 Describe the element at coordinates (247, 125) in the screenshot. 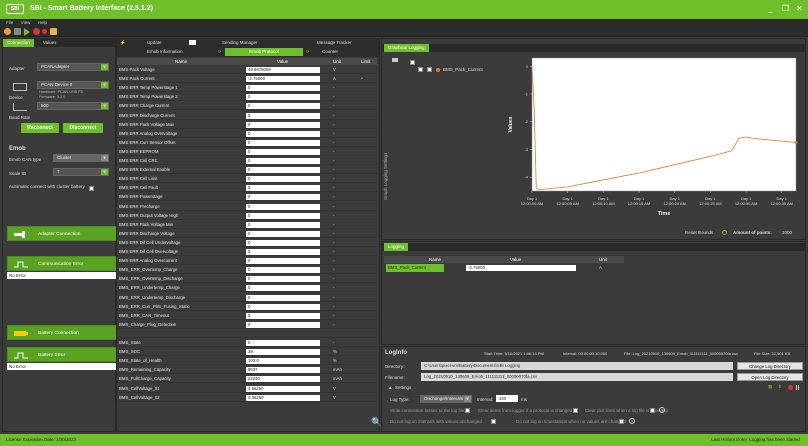

I see `table-row: BMS ERR Pack Voltage Max 0 -` at that location.